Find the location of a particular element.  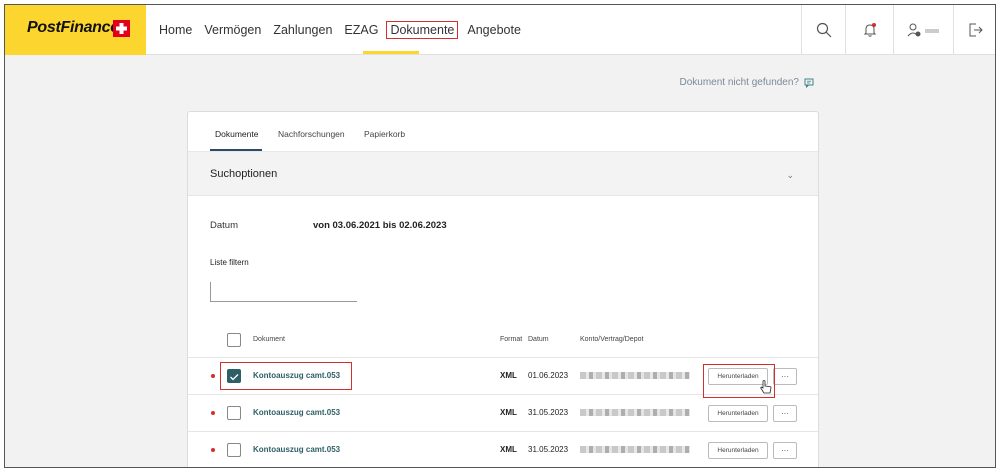

tab-dokumente: Dokumente is located at coordinates (236, 134).